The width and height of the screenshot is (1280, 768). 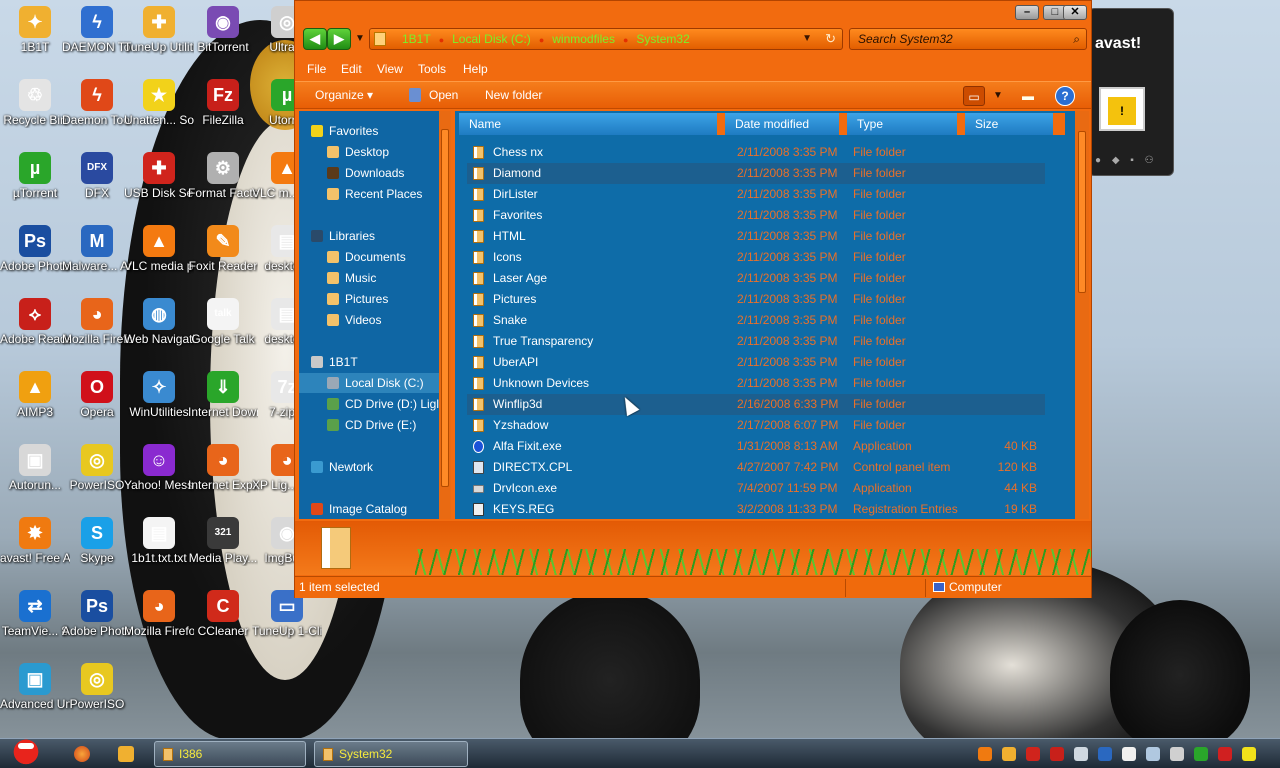 I want to click on chat-tray-icon, so click(x=1081, y=754).